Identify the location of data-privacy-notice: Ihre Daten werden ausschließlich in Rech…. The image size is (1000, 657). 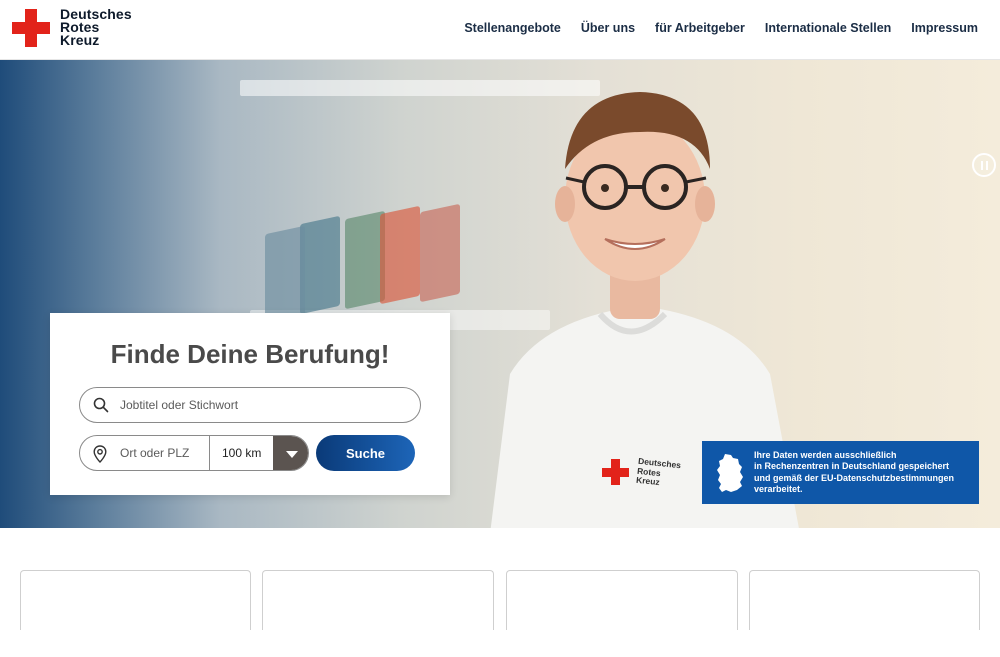
(840, 472).